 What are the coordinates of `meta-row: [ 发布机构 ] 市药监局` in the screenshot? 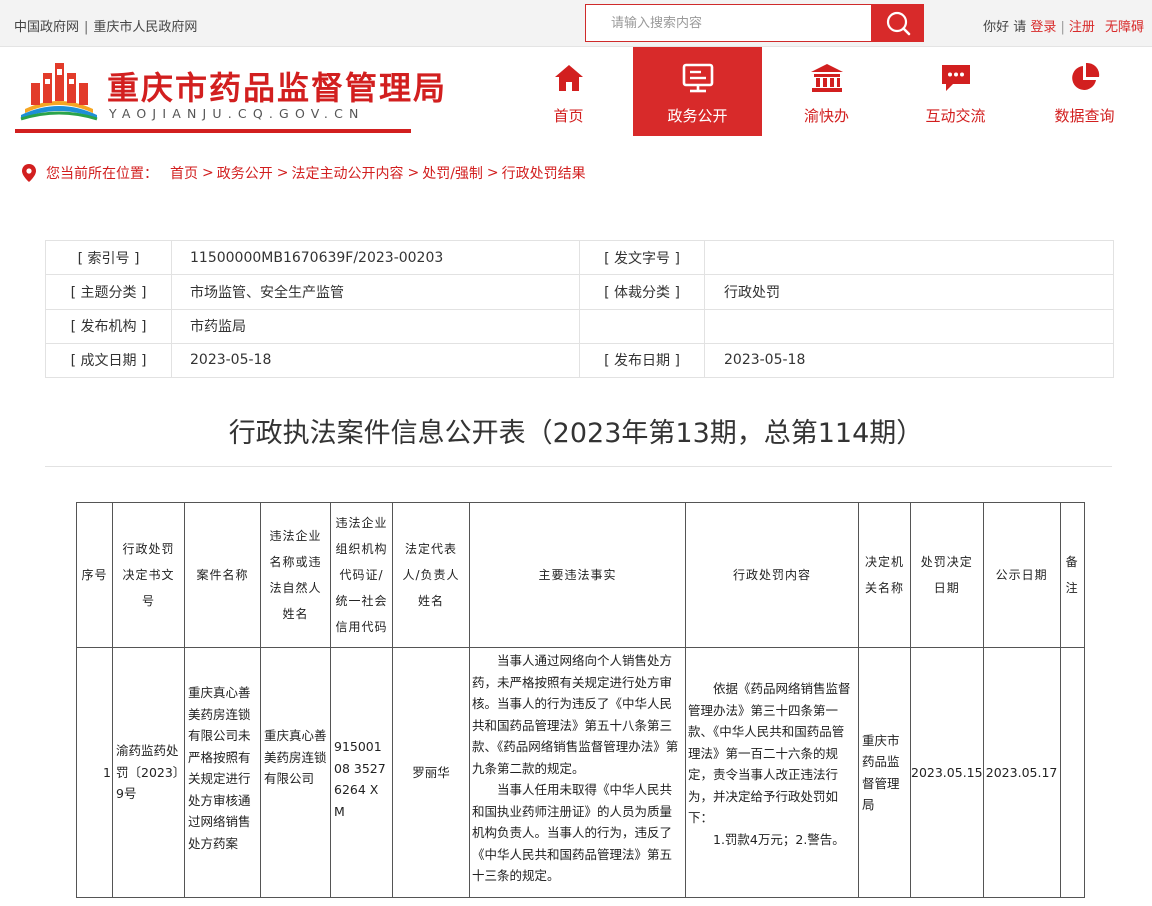 It's located at (579, 326).